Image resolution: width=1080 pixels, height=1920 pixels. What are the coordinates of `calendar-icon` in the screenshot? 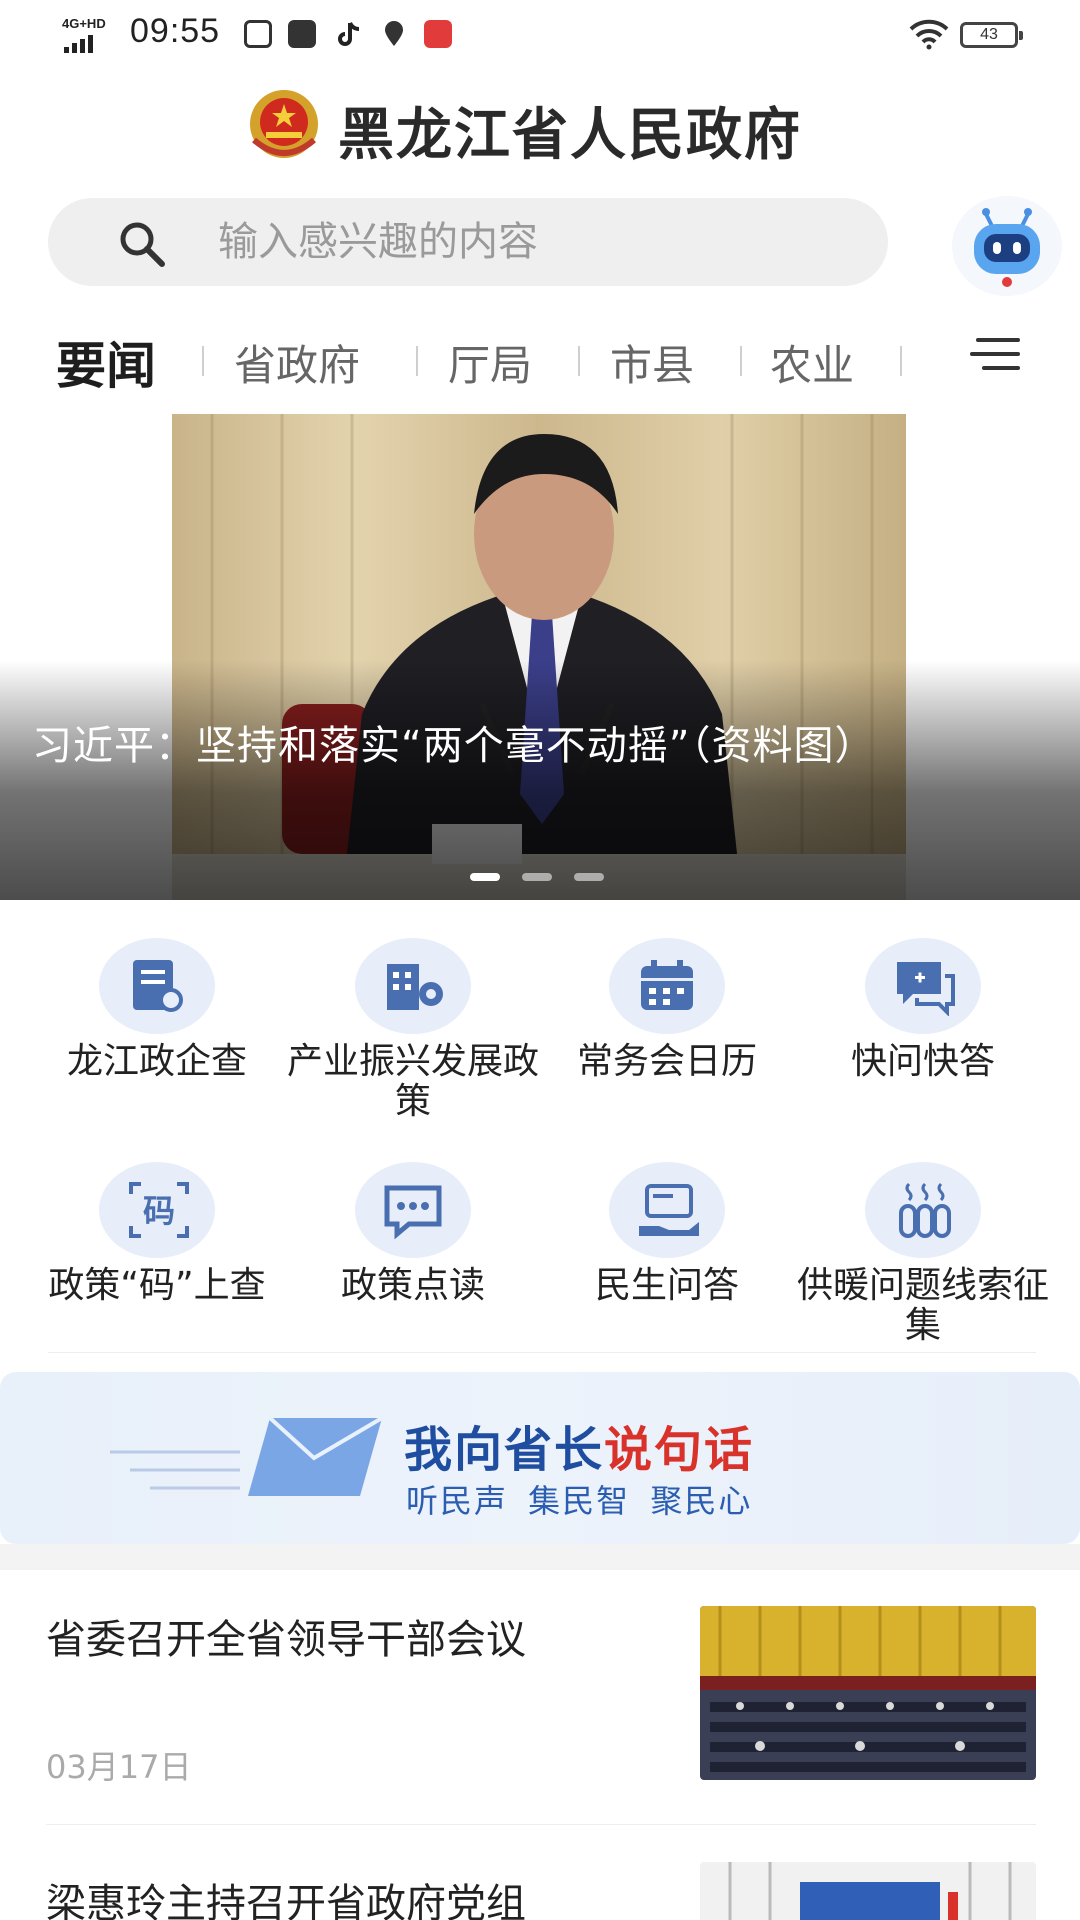 It's located at (667, 986).